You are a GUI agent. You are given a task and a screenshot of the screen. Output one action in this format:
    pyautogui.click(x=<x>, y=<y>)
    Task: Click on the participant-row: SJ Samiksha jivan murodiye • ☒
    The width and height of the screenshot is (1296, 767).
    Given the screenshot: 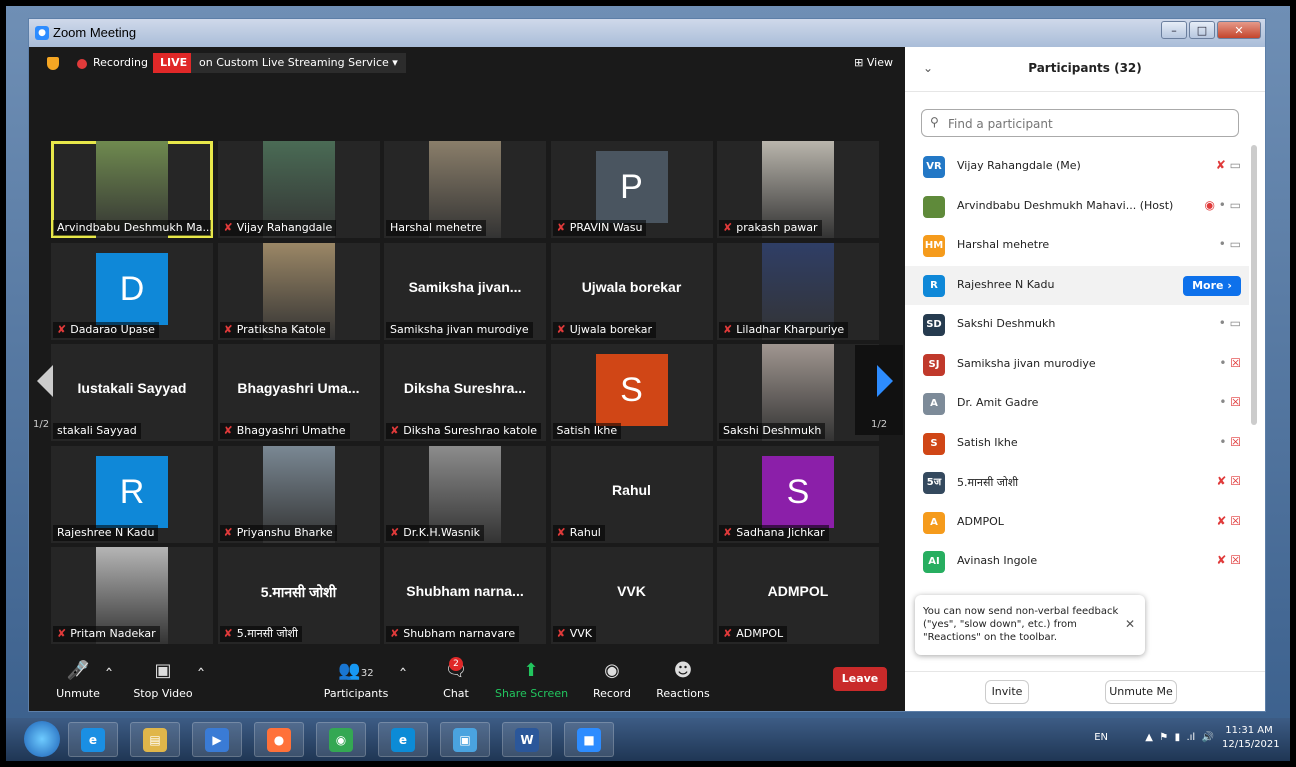 What is the action you would take?
    pyautogui.click(x=1077, y=365)
    